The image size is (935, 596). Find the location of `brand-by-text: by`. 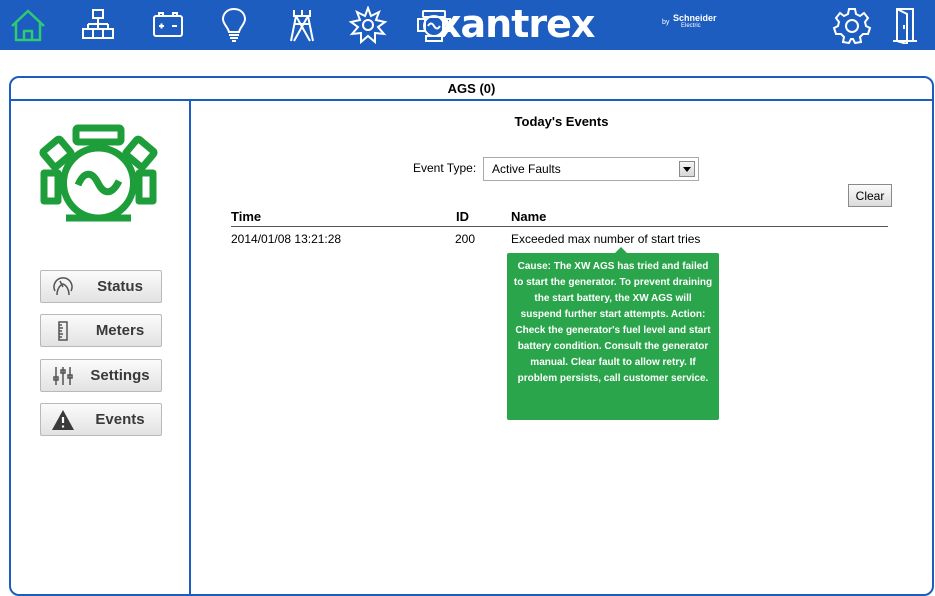

brand-by-text: by is located at coordinates (666, 22).